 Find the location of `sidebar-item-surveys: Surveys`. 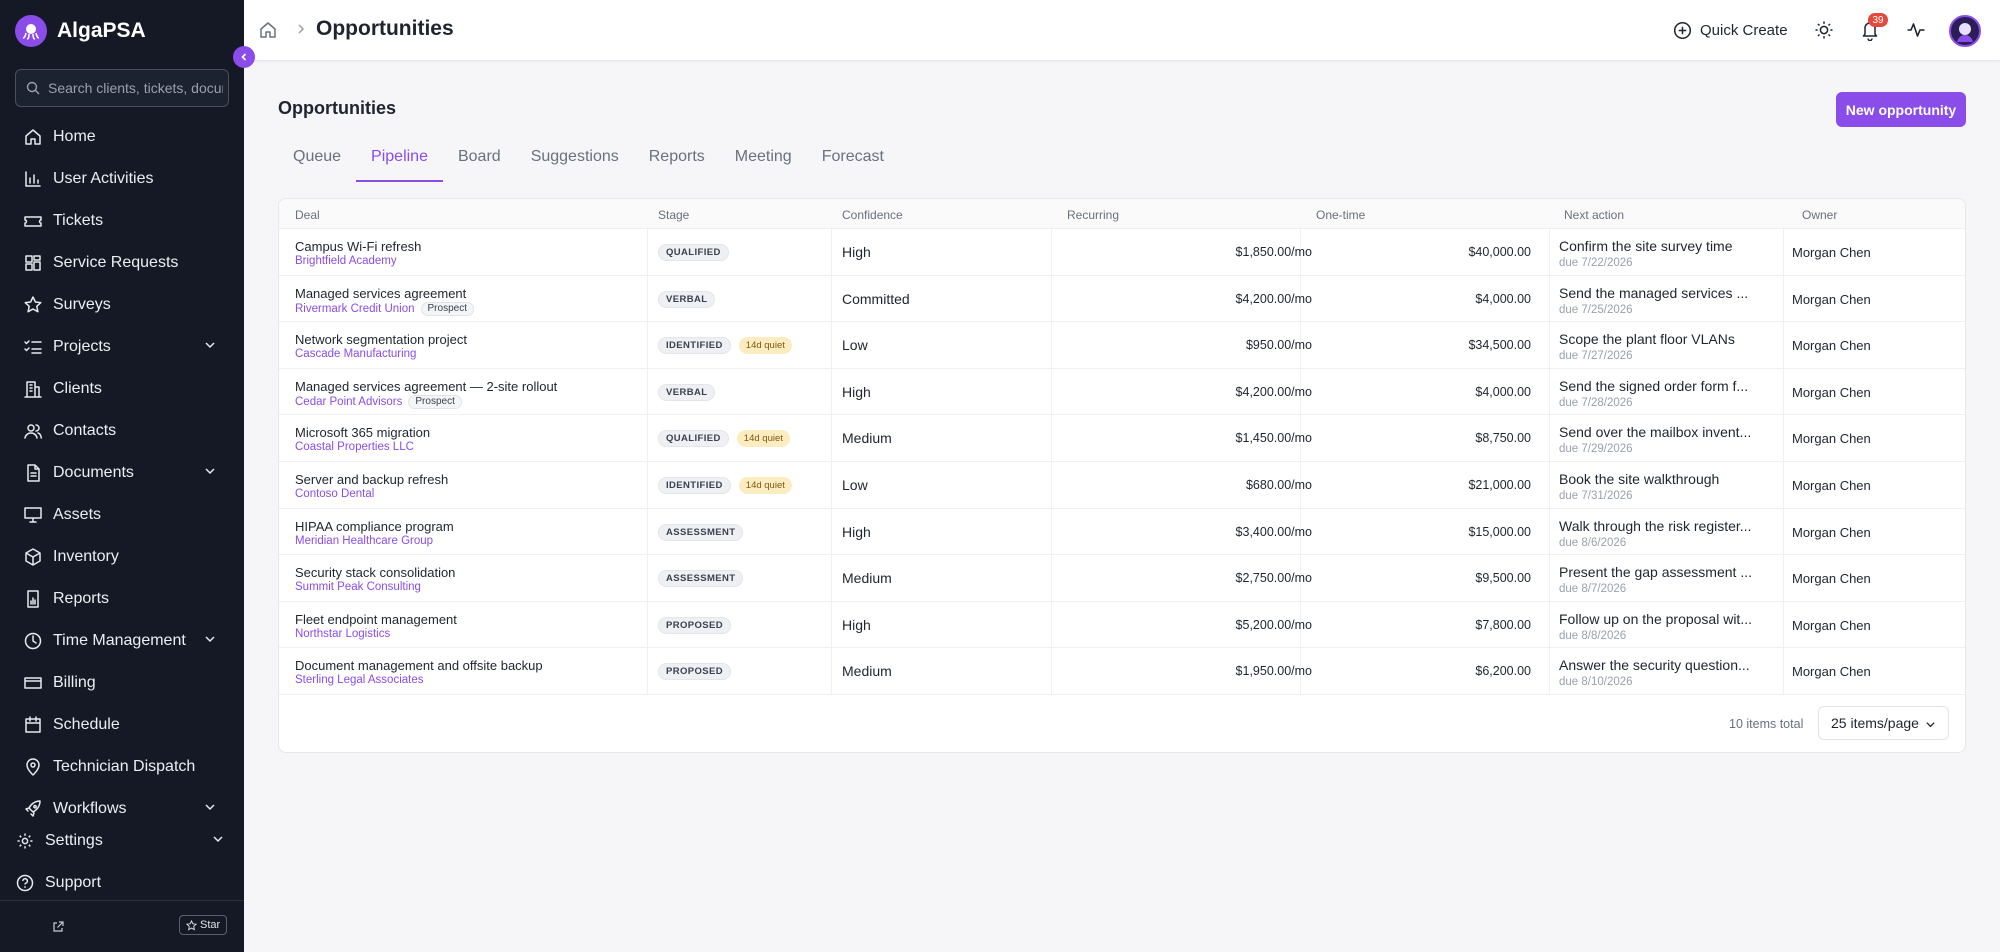

sidebar-item-surveys: Surveys is located at coordinates (122, 305).